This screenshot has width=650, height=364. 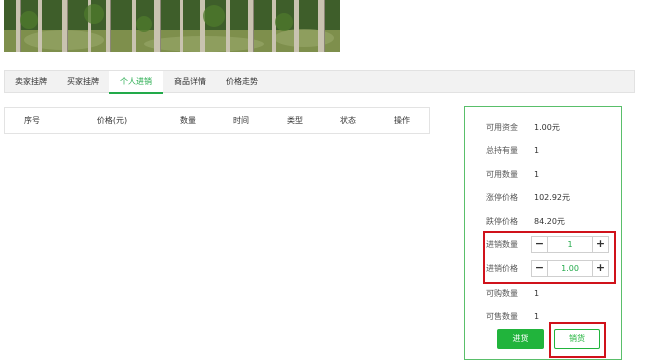 What do you see at coordinates (537, 316) in the screenshot?
I see `sellable-qty-value: 1` at bounding box center [537, 316].